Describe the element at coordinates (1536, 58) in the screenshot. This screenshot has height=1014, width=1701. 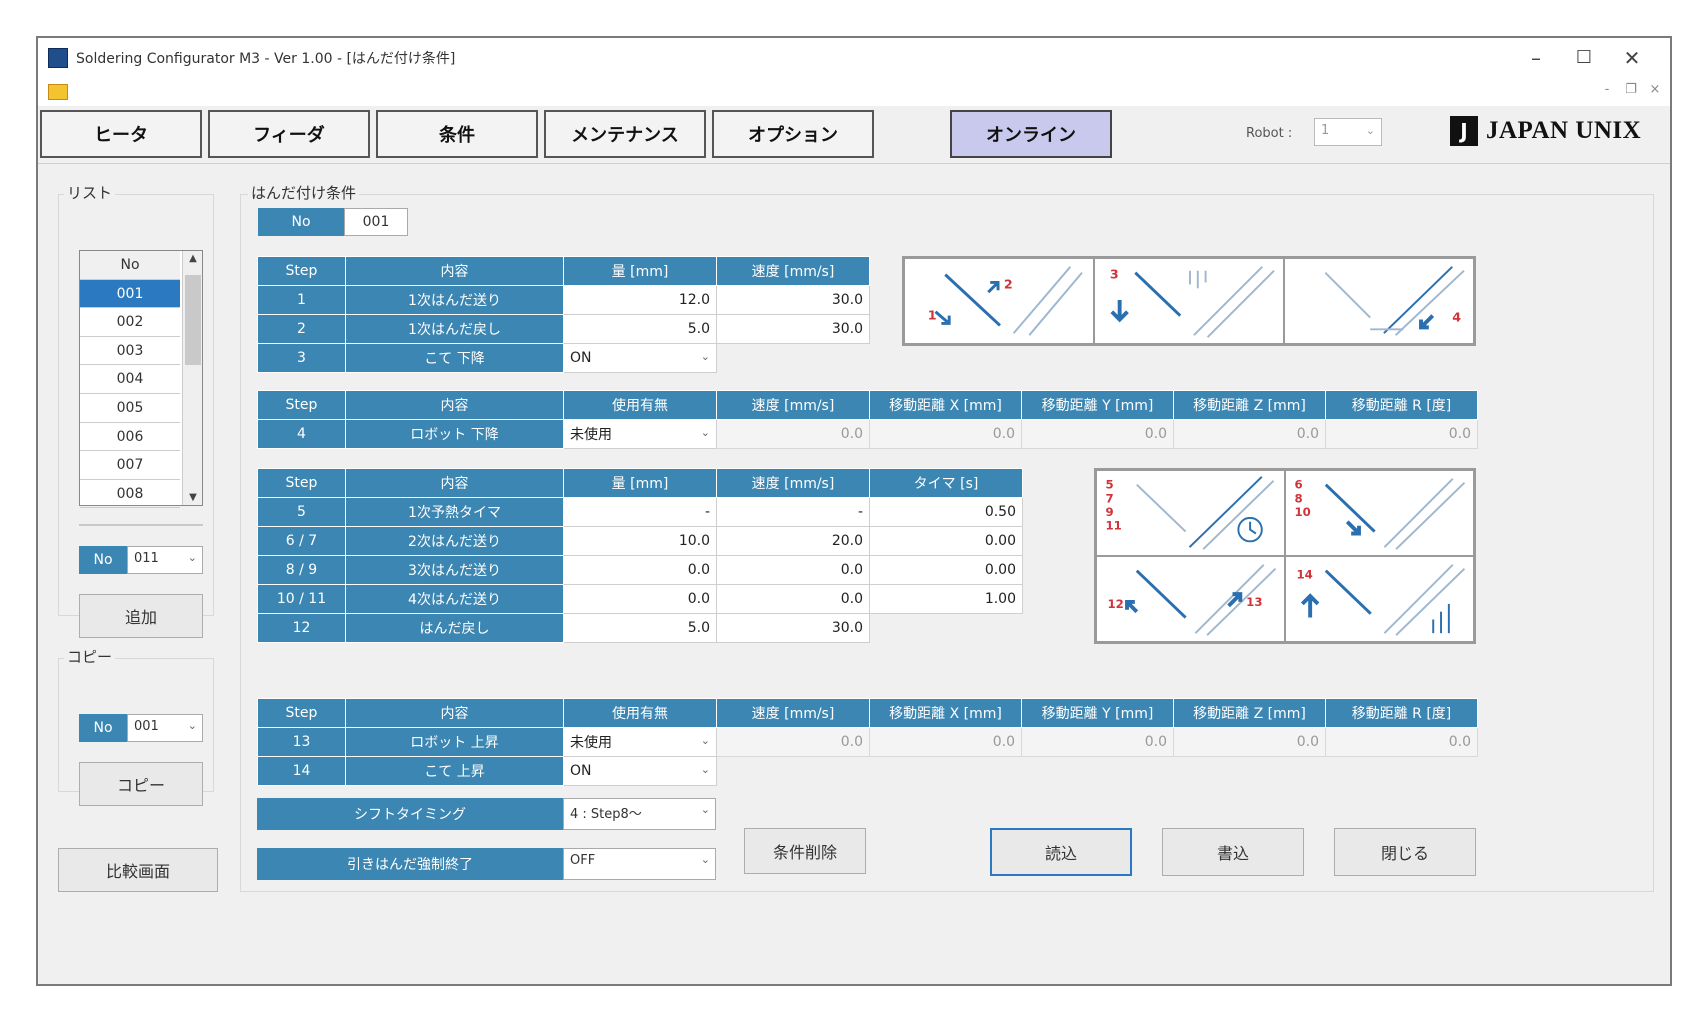
I see `minimize-icon: –` at that location.